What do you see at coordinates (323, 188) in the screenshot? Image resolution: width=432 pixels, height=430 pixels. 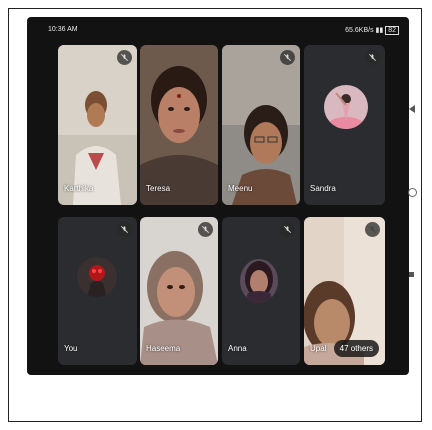 I see `participant-name: Sandra` at bounding box center [323, 188].